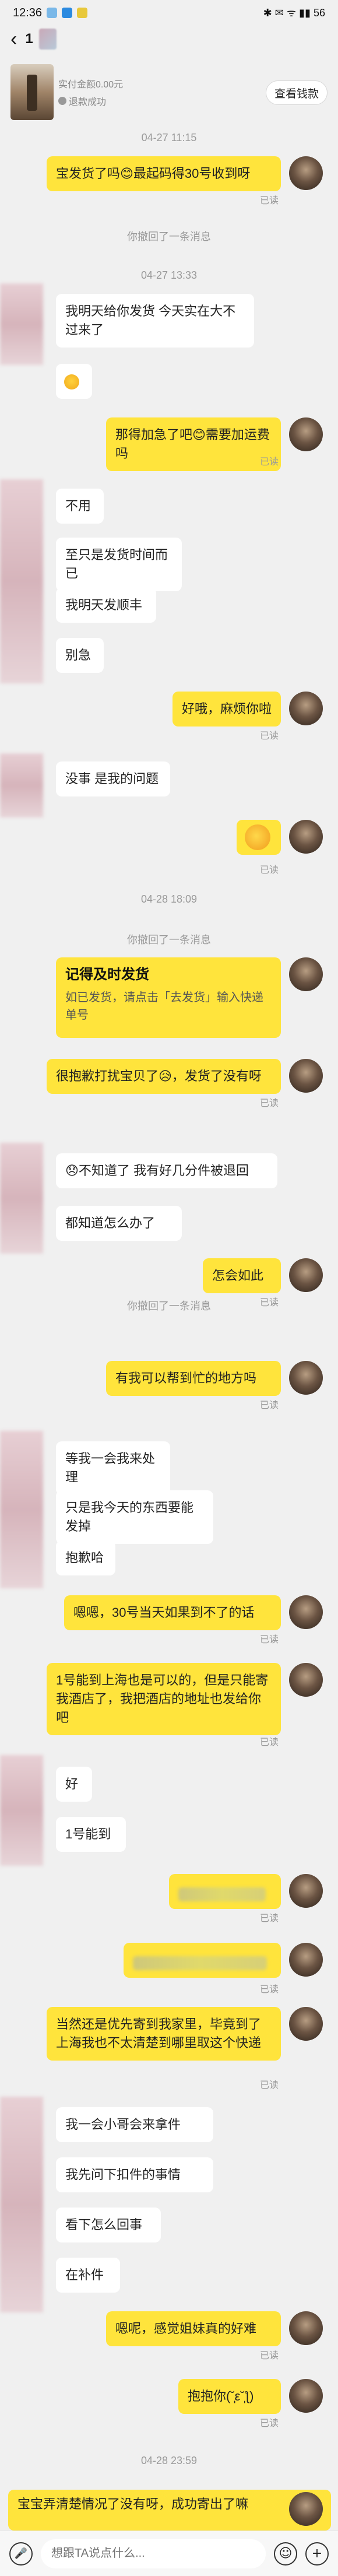 This screenshot has height=2576, width=338. Describe the element at coordinates (164, 1076) in the screenshot. I see `outgoing-message: 很抱歉打扰宝贝了😥，发货了没有呀` at that location.